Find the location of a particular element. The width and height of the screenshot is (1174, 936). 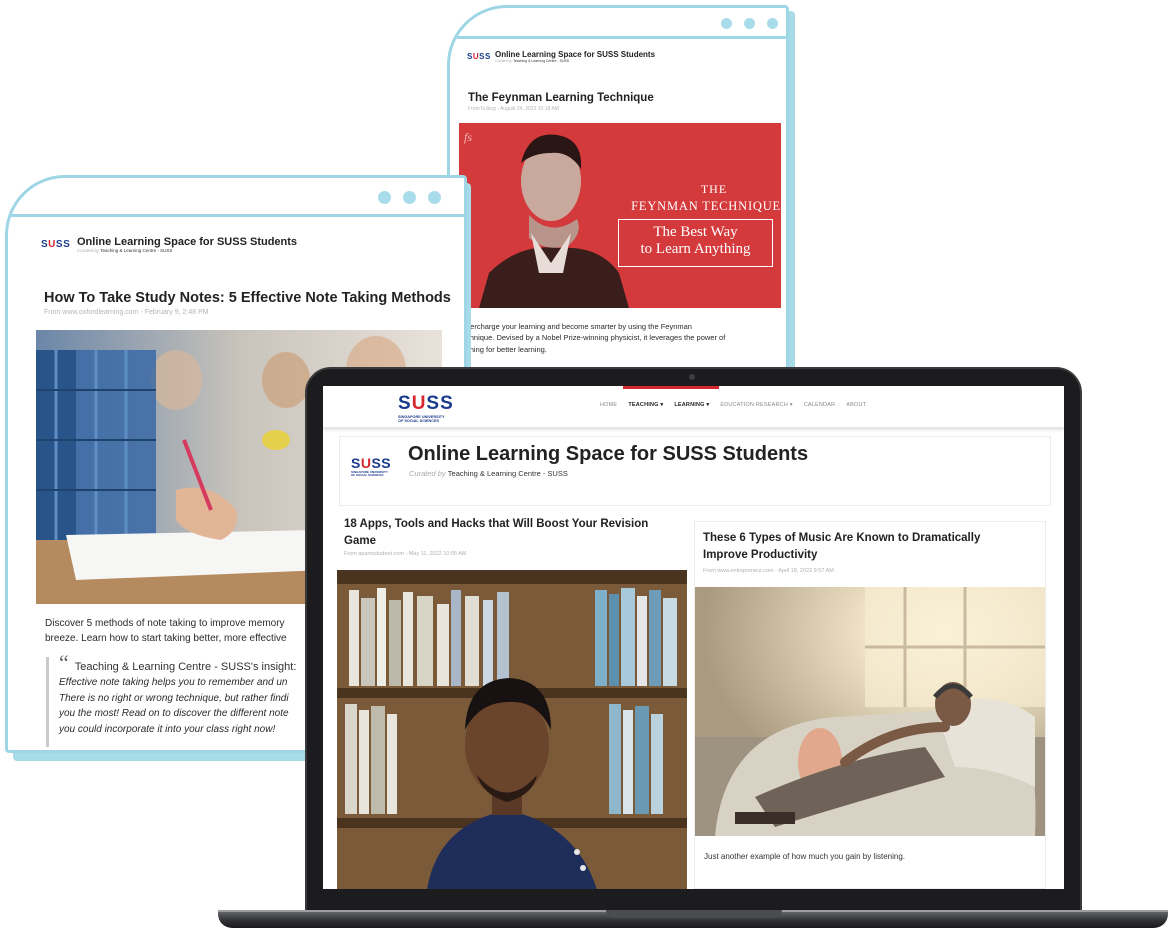

student-library-illustration is located at coordinates (512, 729).